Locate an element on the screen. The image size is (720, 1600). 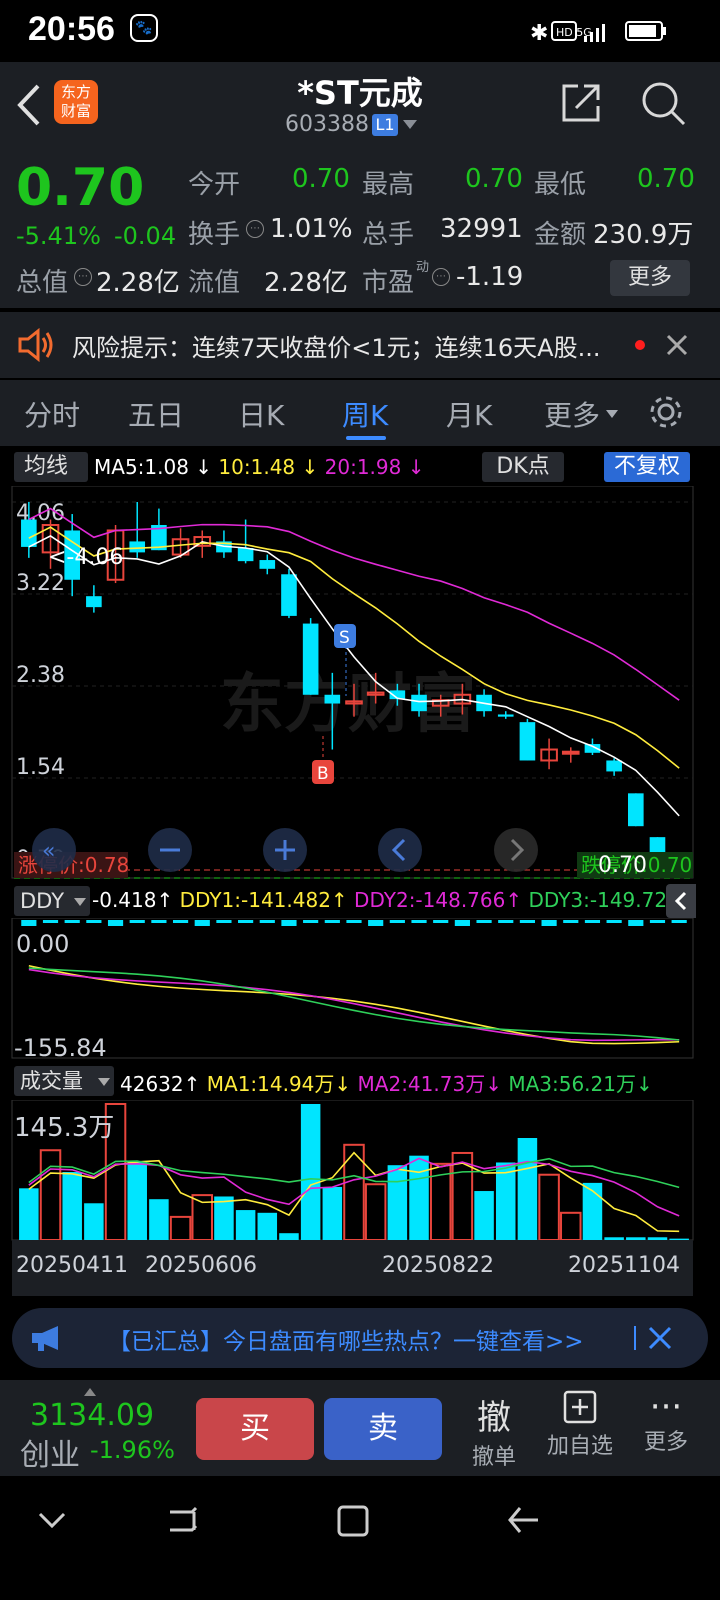
tab-weekly-k: 周K is located at coordinates (365, 414).